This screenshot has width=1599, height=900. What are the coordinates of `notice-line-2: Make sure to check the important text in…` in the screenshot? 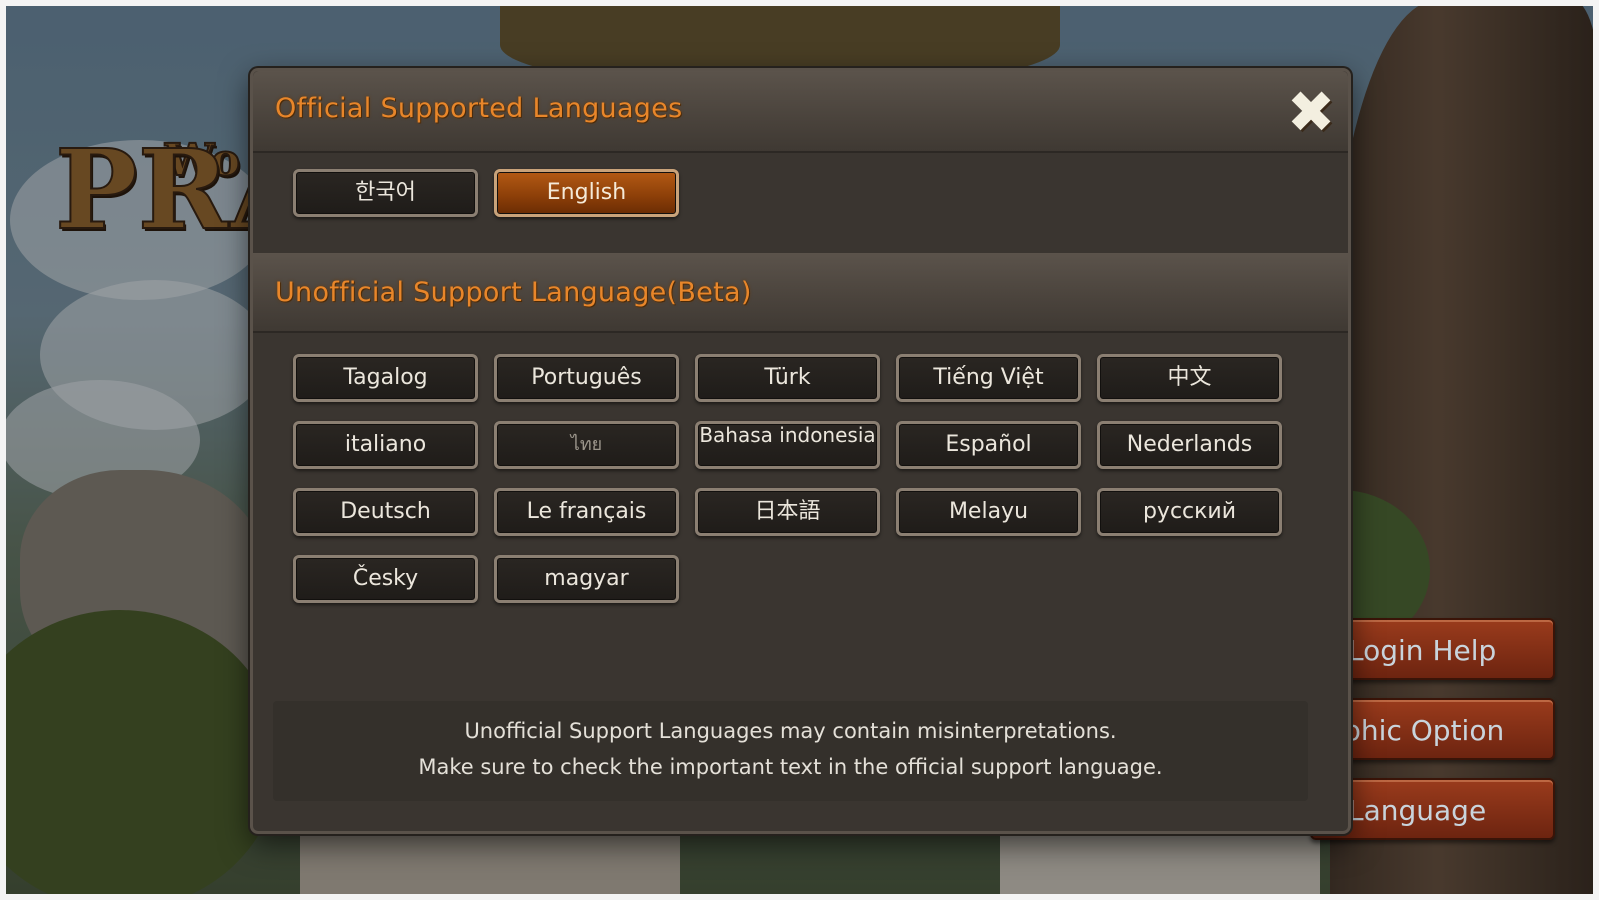 It's located at (790, 767).